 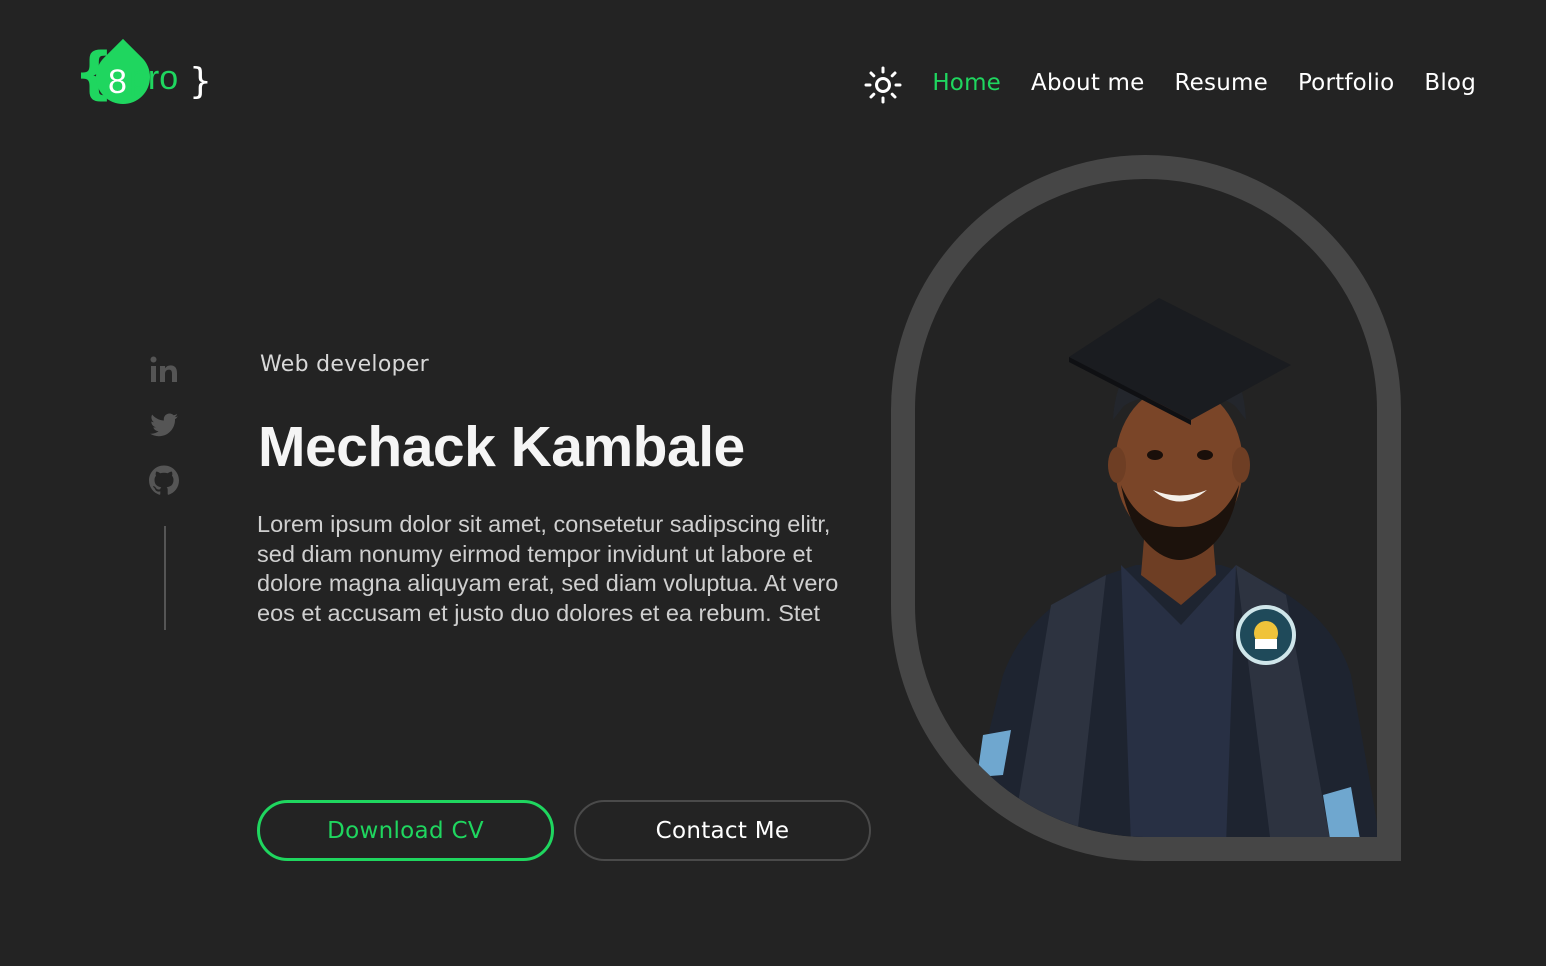 What do you see at coordinates (345, 364) in the screenshot?
I see `role-subtitle: Web developer` at bounding box center [345, 364].